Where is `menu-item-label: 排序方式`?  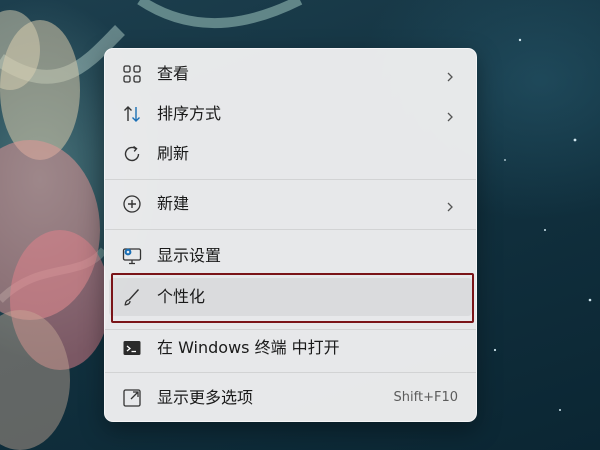 menu-item-label: 排序方式 is located at coordinates (189, 113).